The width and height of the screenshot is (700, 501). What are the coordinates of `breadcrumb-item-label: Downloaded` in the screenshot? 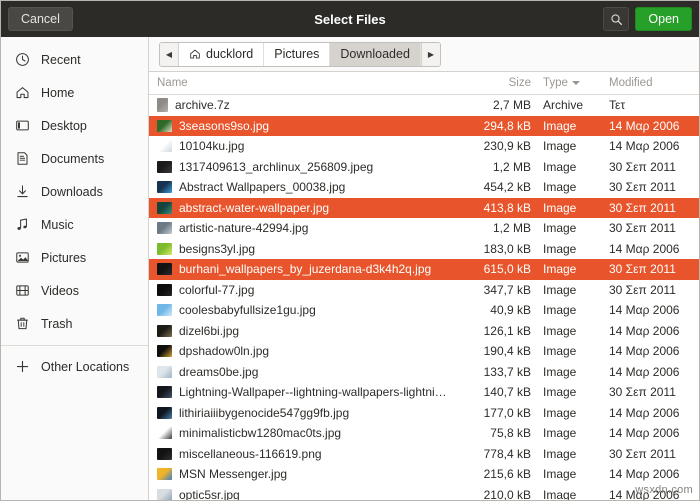 It's located at (375, 54).